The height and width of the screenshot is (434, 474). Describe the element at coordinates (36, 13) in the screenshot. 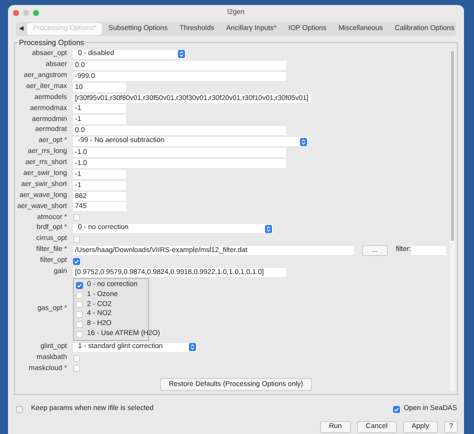

I see `zoom-icon` at that location.